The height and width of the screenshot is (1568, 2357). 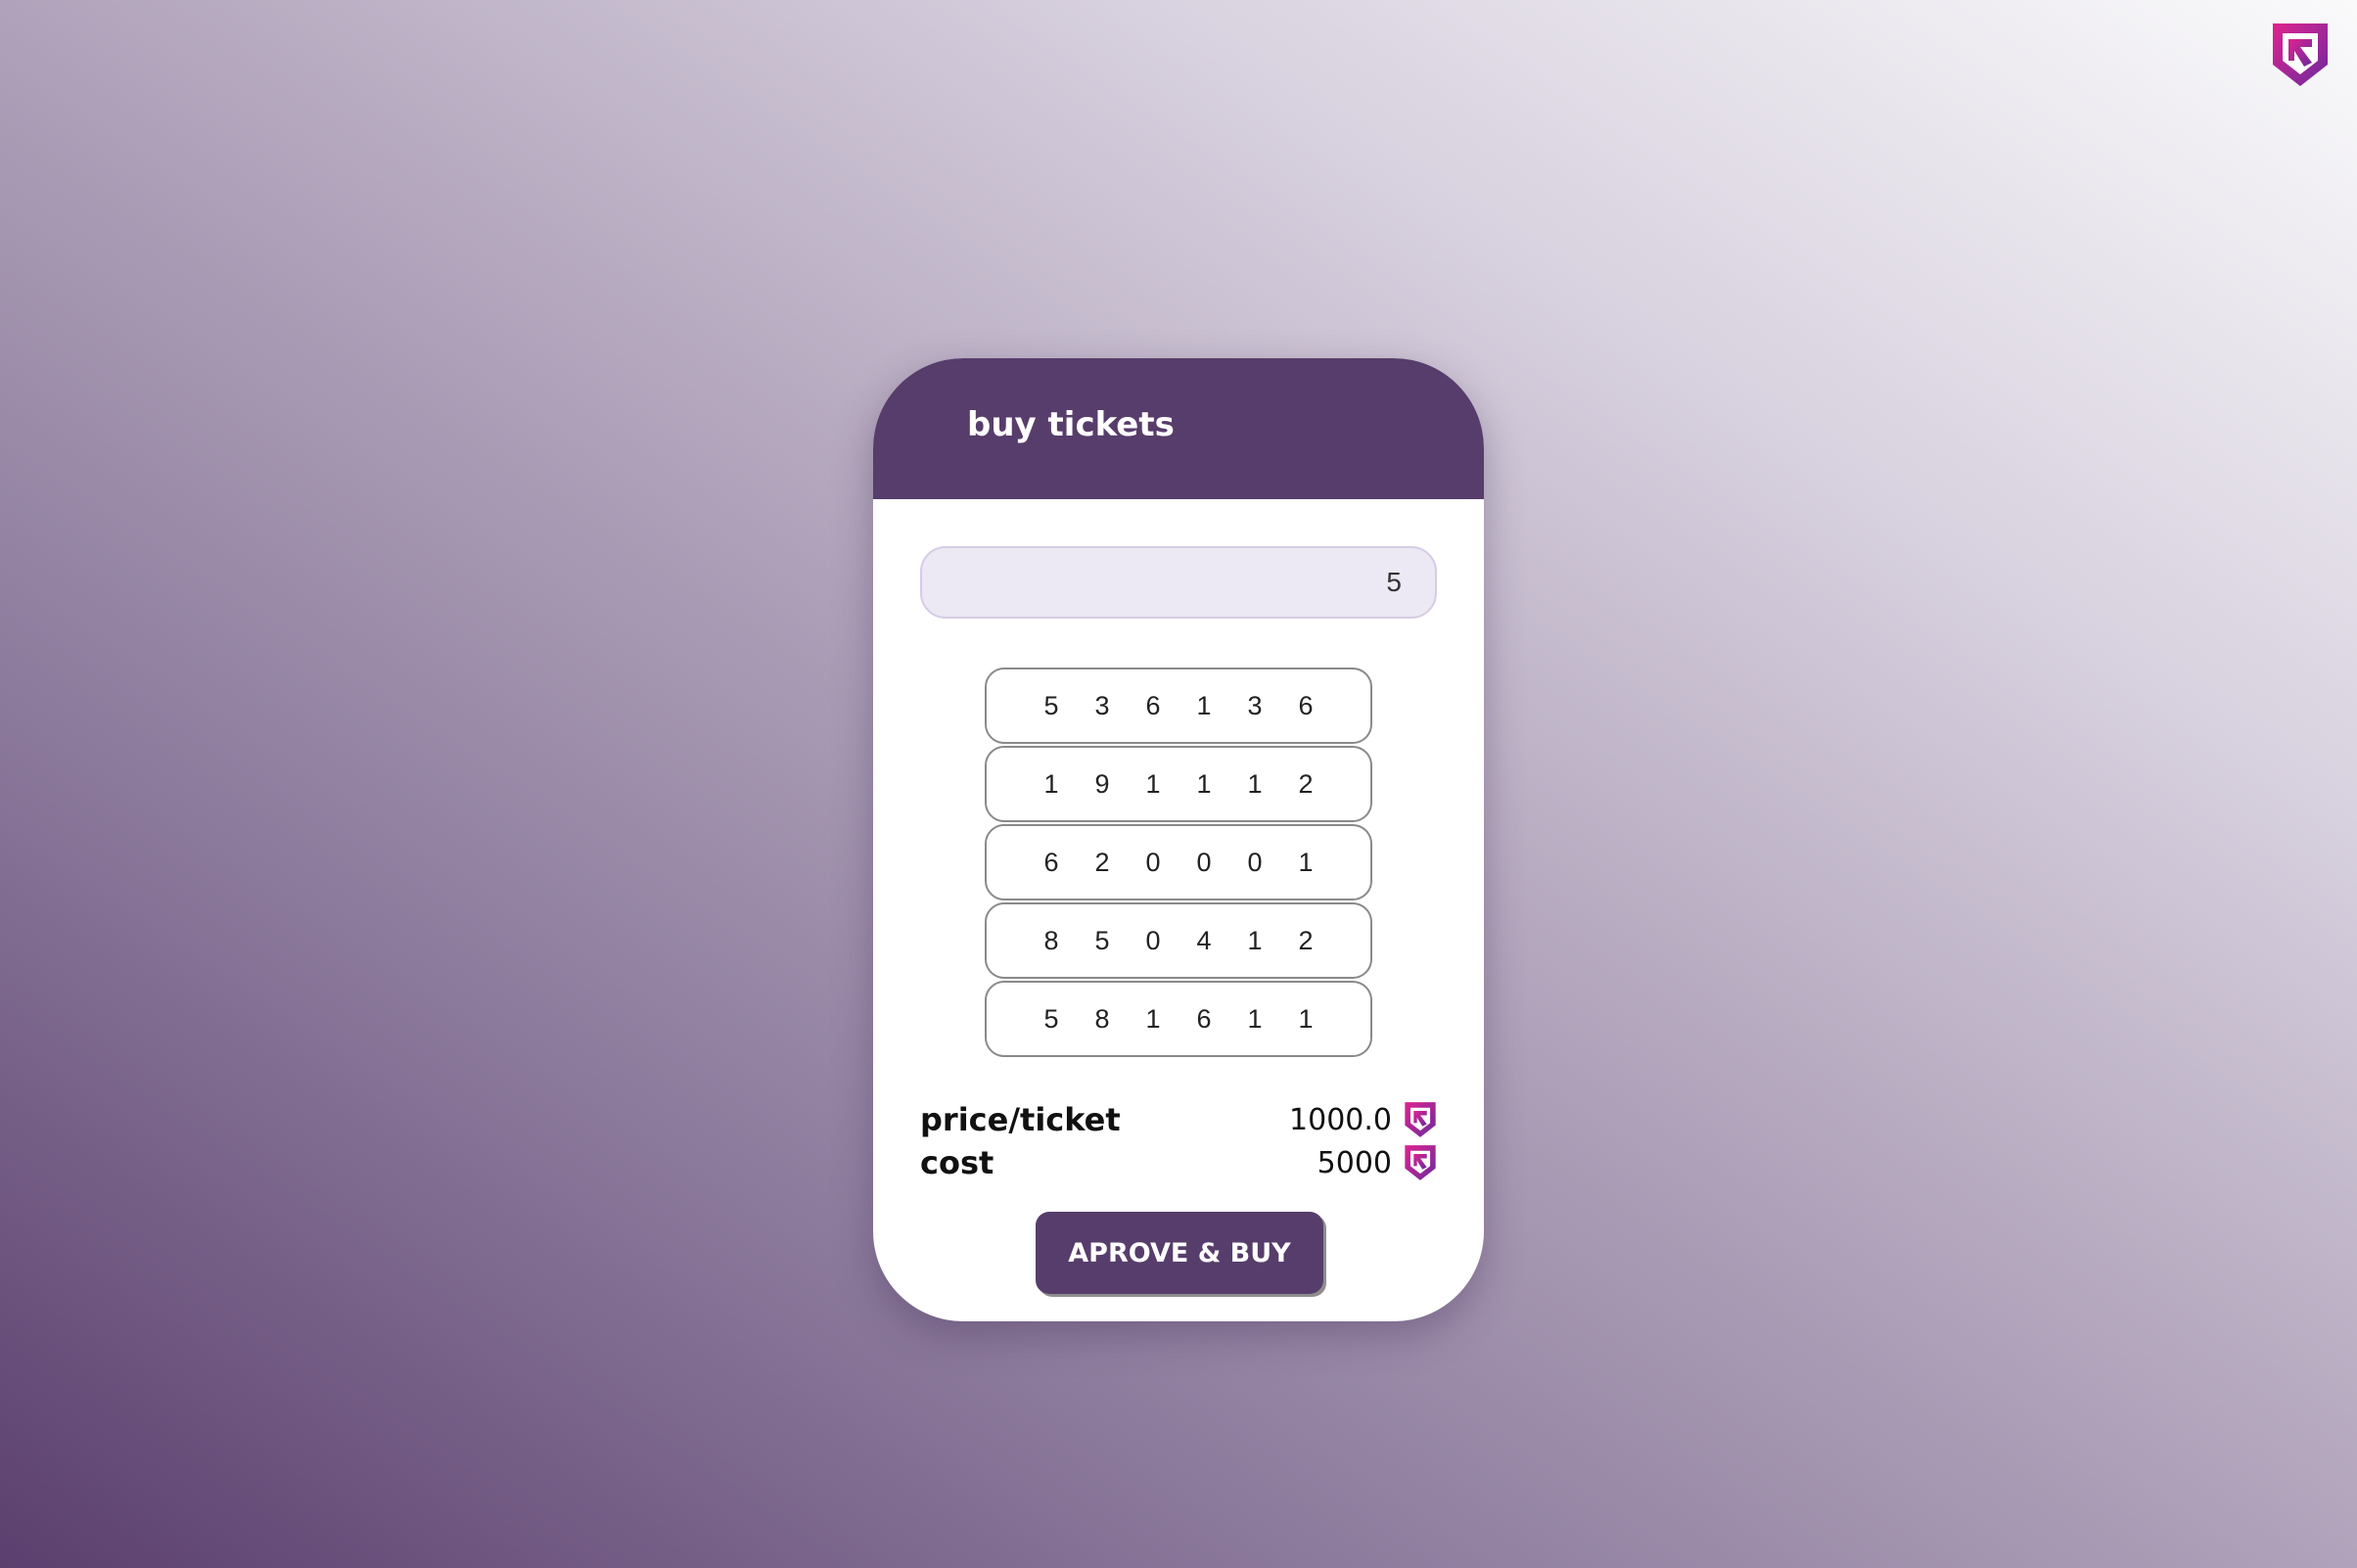 I want to click on cost-label: cost, so click(x=957, y=1162).